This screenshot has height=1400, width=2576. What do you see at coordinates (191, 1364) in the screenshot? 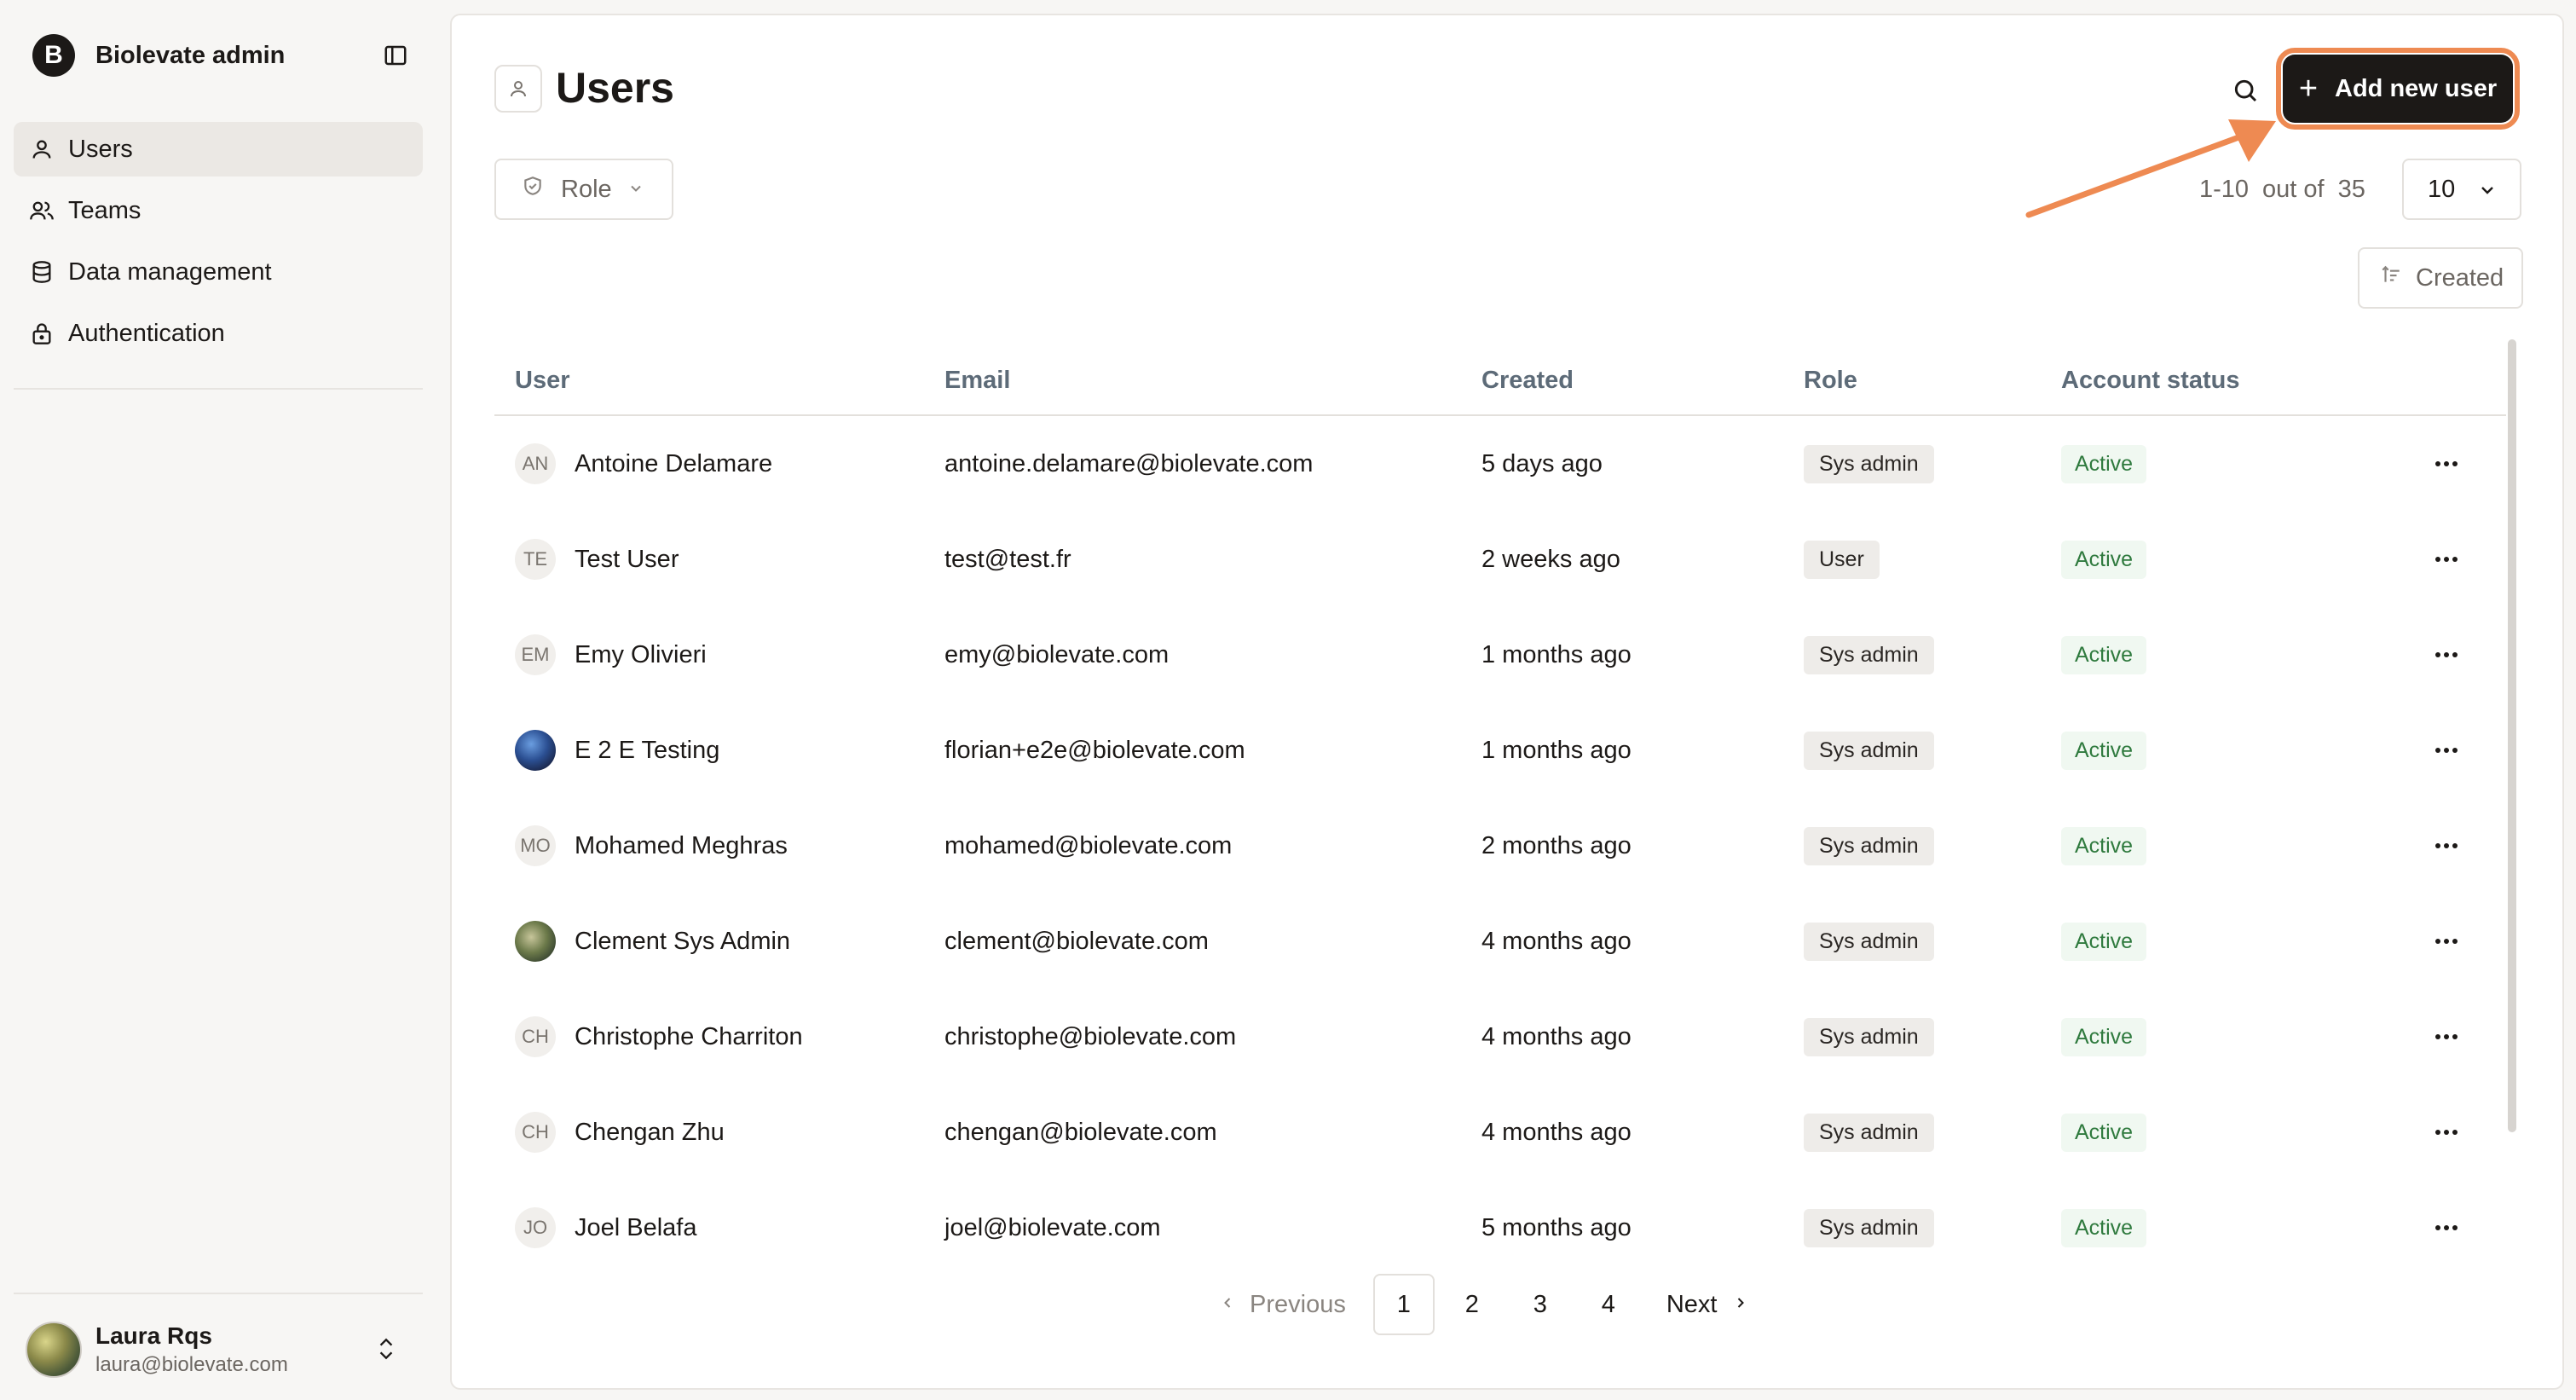
I see `profile-email: laura@biolevate.com` at bounding box center [191, 1364].